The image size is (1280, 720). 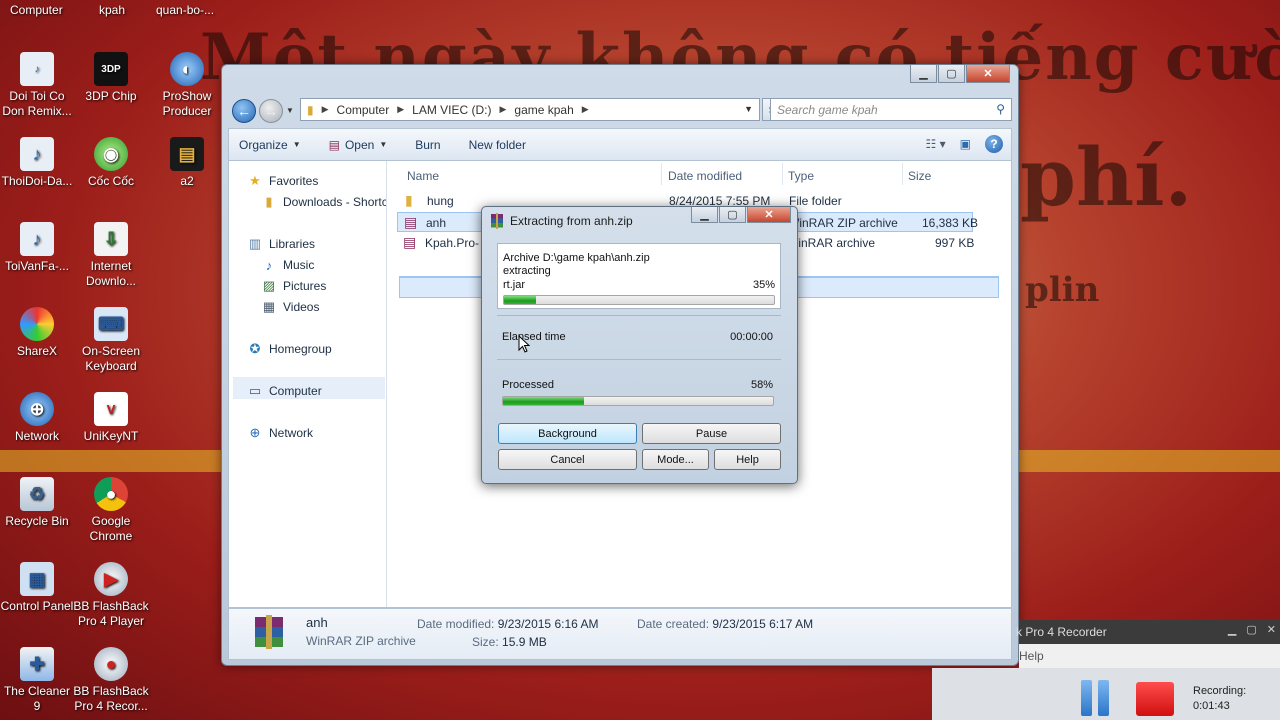 I want to click on desktop-icon: ▶ BB FlashBack Pro 4 Player, so click(x=111, y=595).